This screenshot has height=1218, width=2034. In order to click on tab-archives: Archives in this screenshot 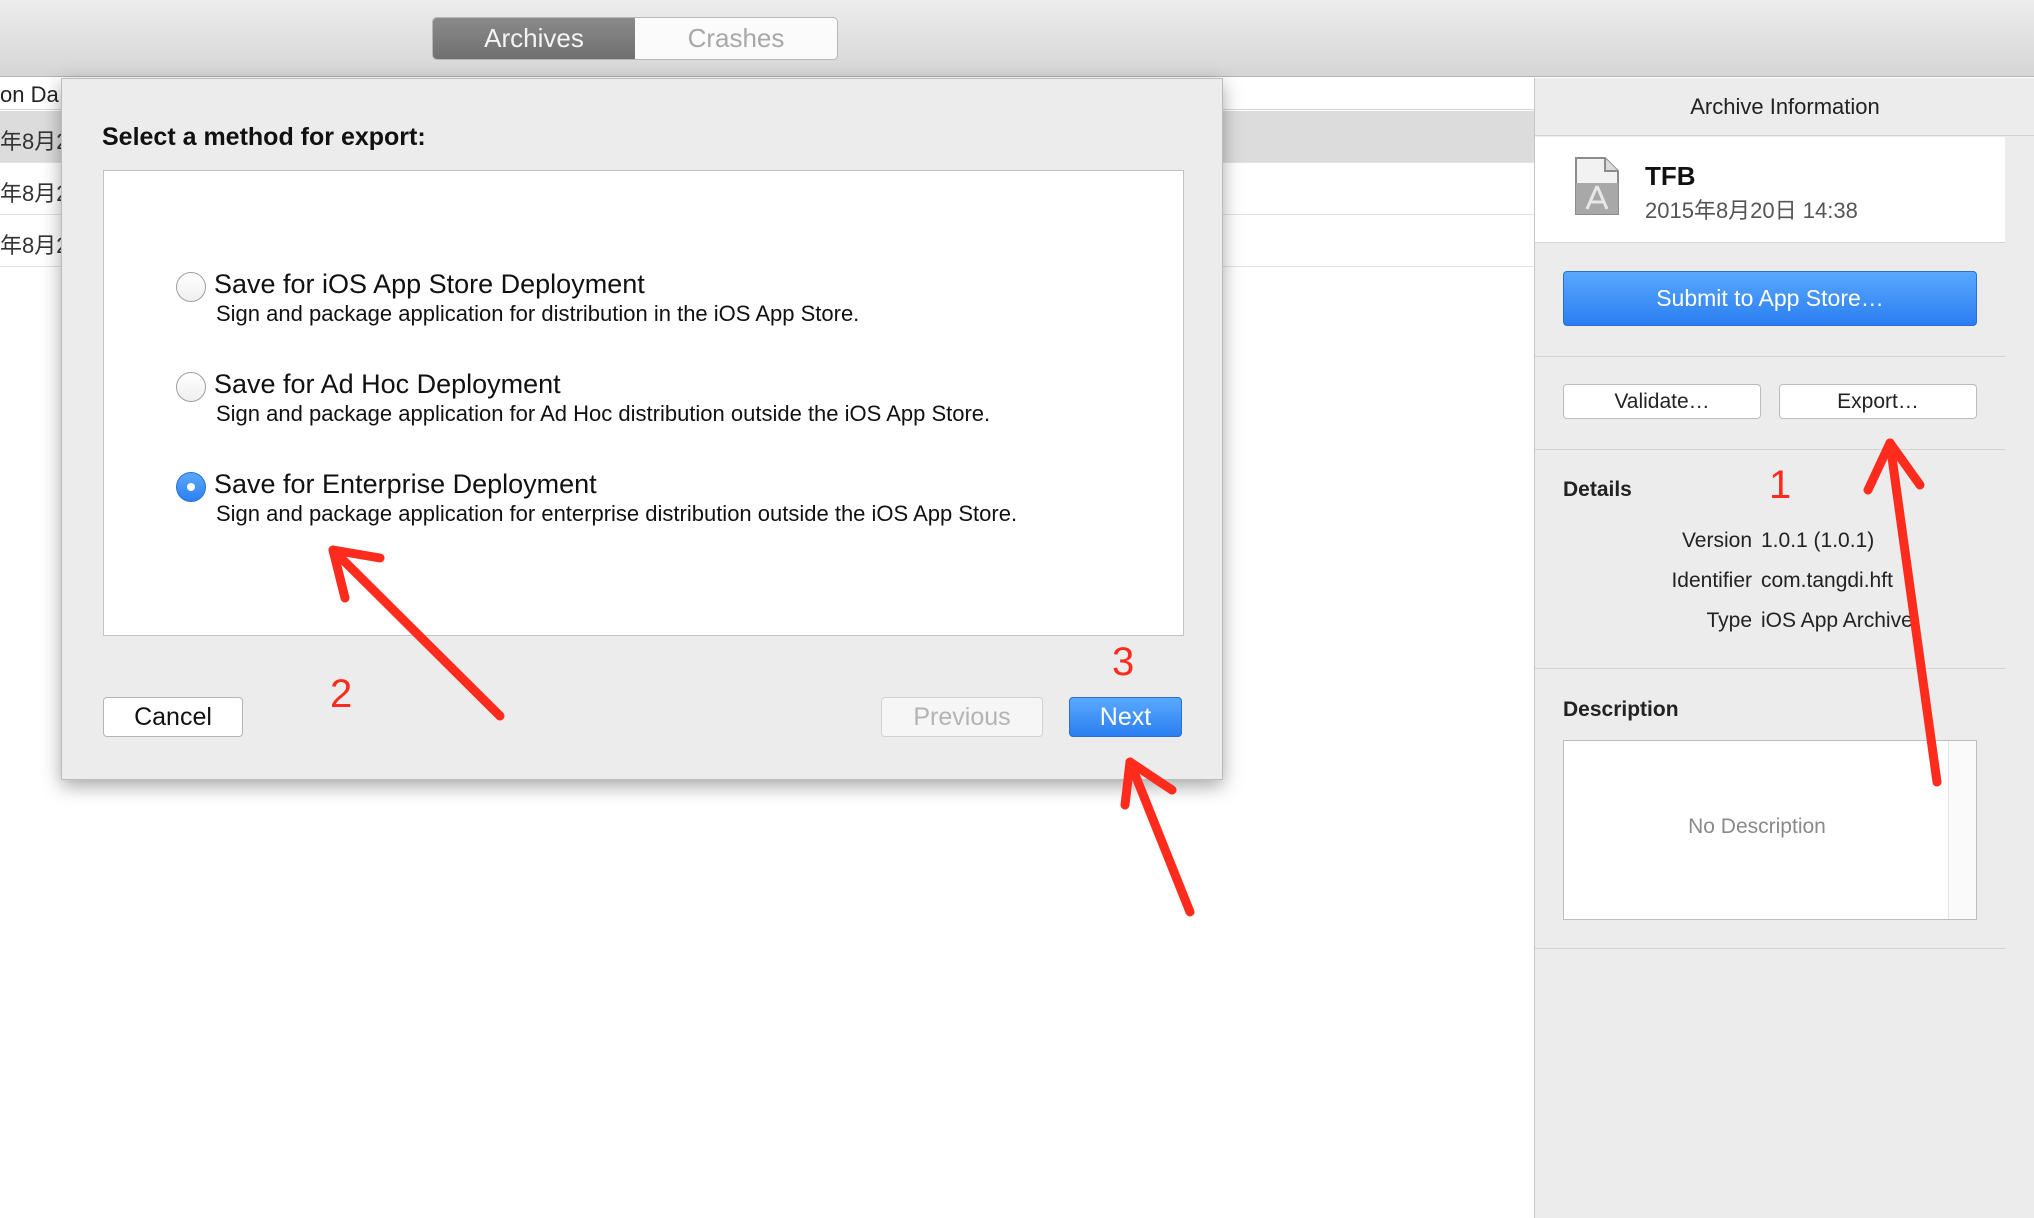, I will do `click(534, 38)`.